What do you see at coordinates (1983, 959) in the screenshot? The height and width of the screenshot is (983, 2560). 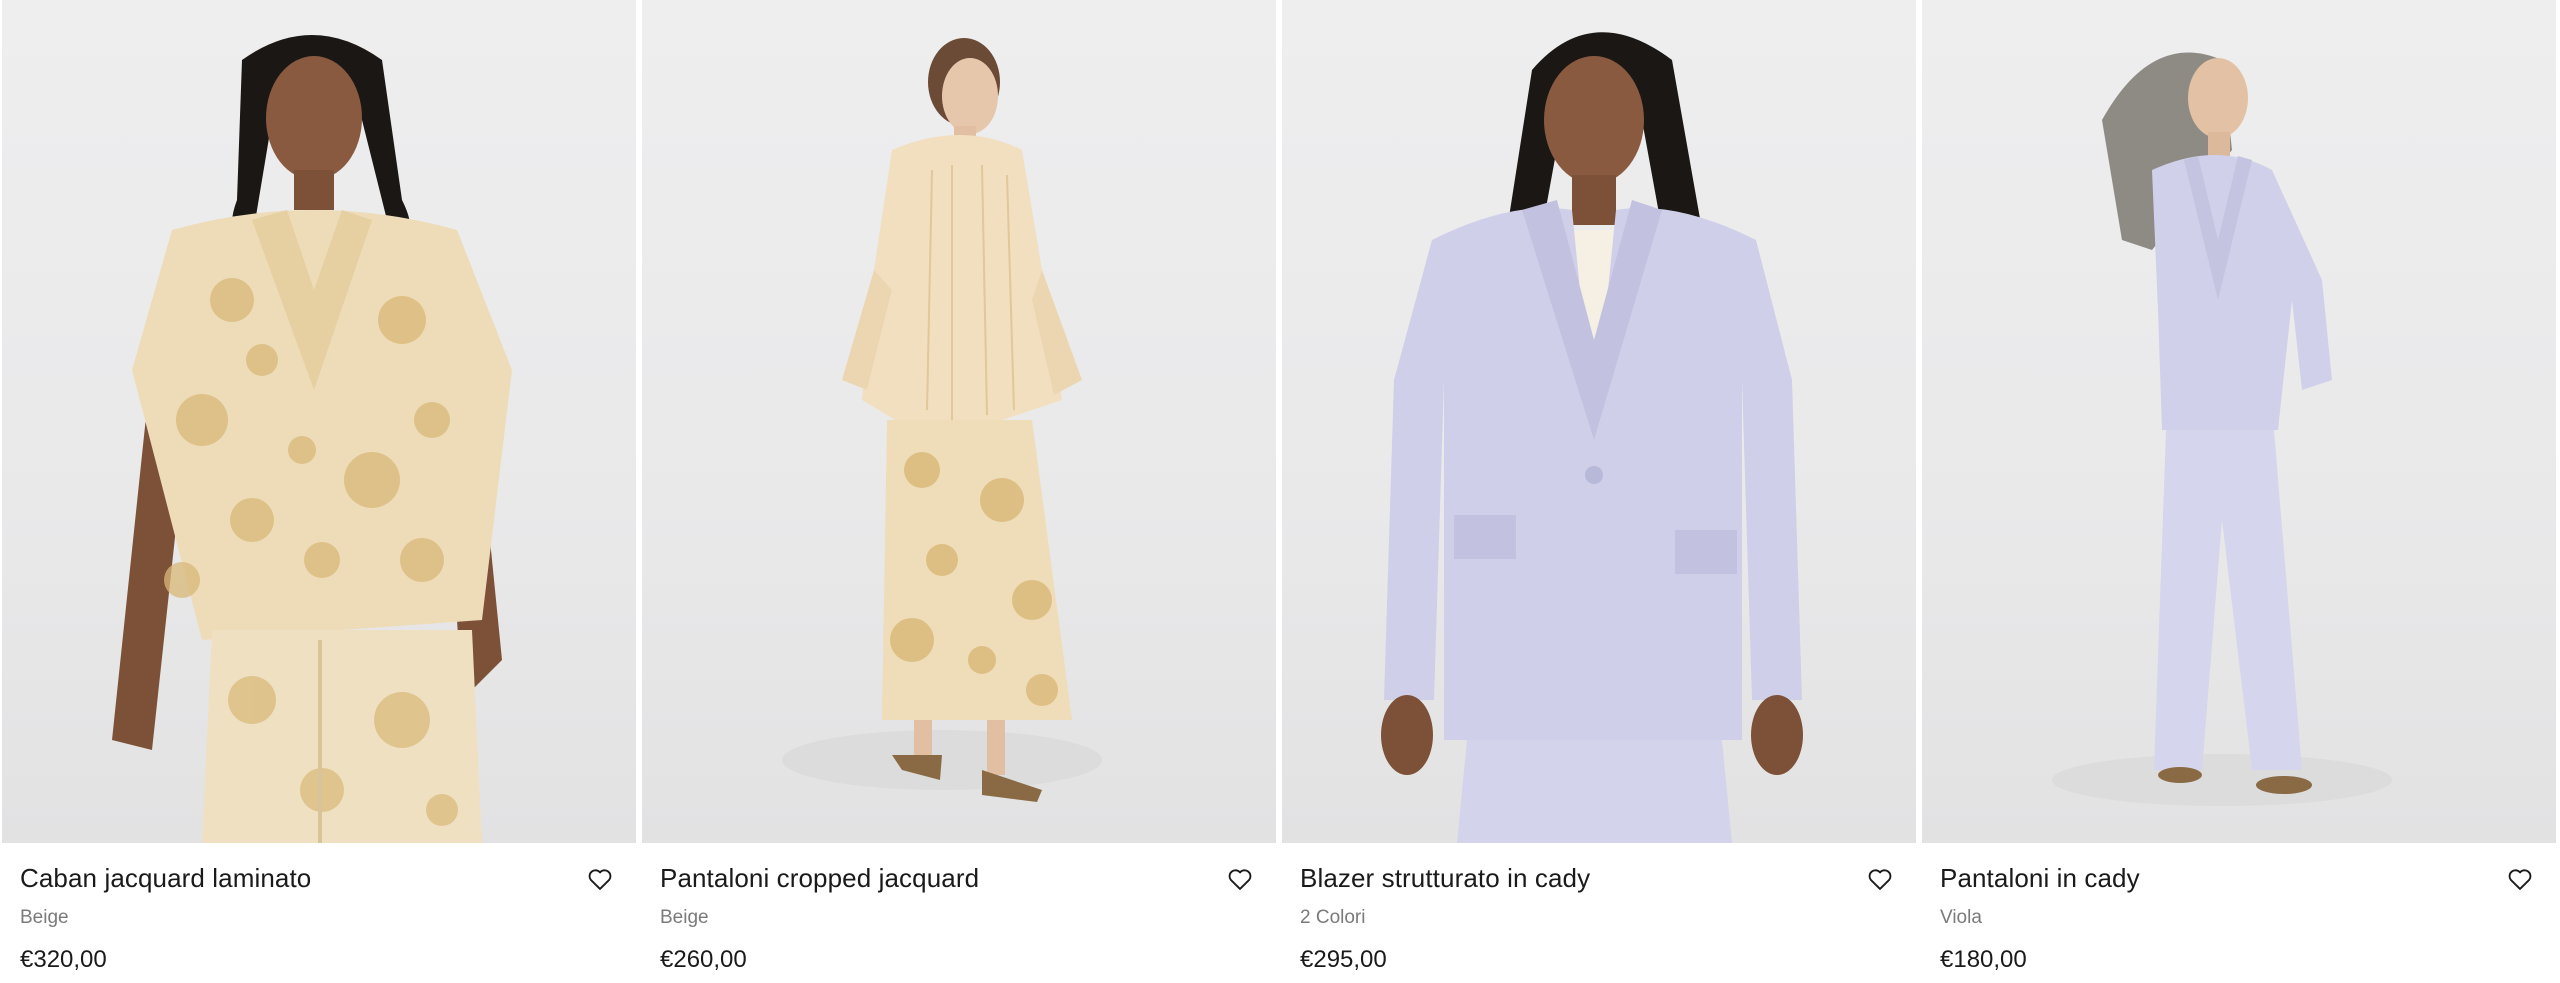 I see `product-price: €180,00` at bounding box center [1983, 959].